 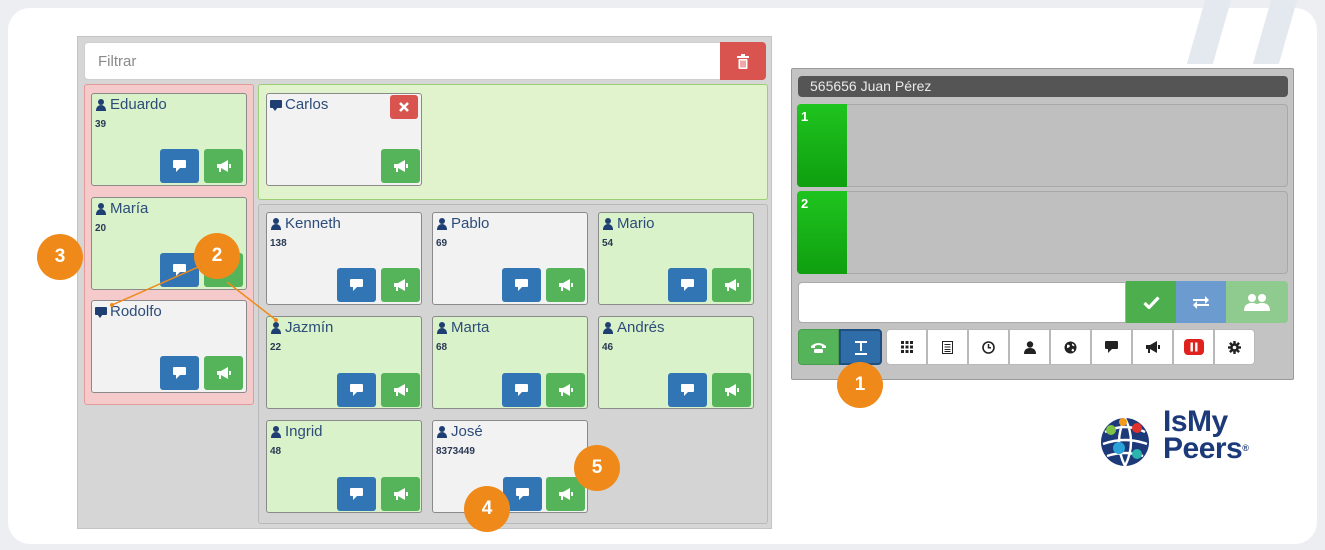 I want to click on settings-button, so click(x=1234, y=347).